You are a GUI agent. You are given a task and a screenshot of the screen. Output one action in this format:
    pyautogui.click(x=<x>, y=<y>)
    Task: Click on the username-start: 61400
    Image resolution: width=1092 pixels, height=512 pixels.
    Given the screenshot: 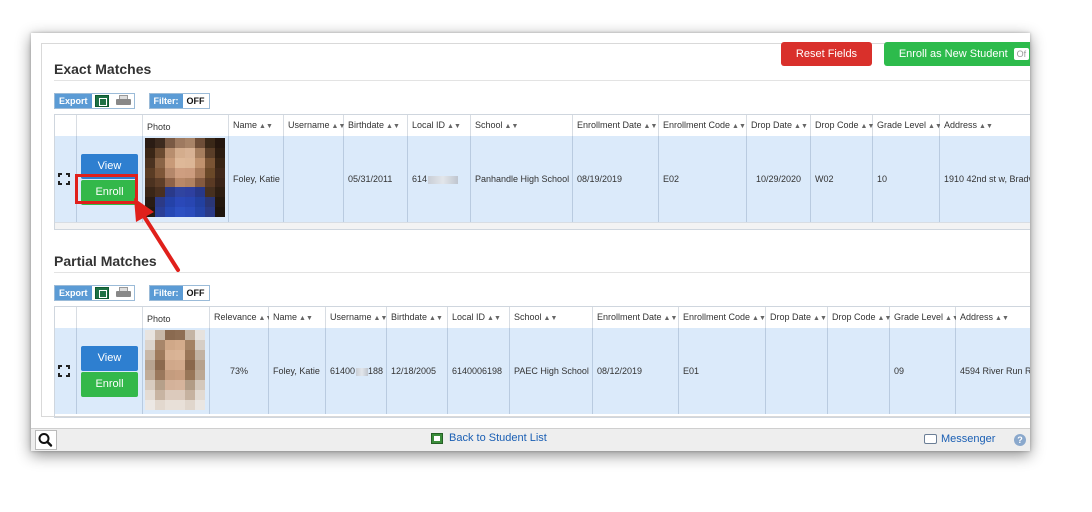 What is the action you would take?
    pyautogui.click(x=343, y=371)
    